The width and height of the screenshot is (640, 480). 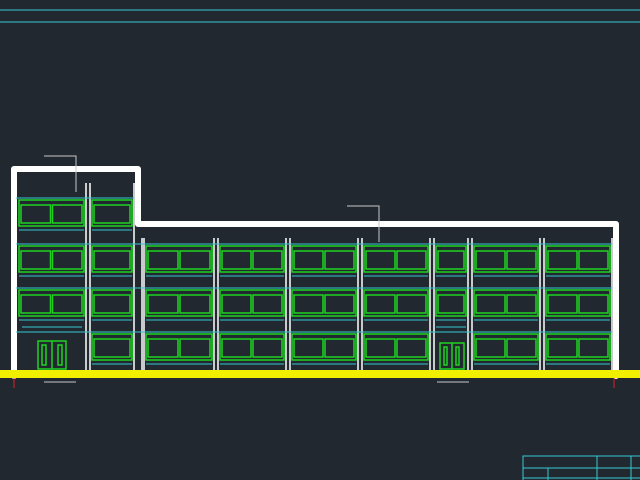 I want to click on double-door-right, so click(x=452, y=356).